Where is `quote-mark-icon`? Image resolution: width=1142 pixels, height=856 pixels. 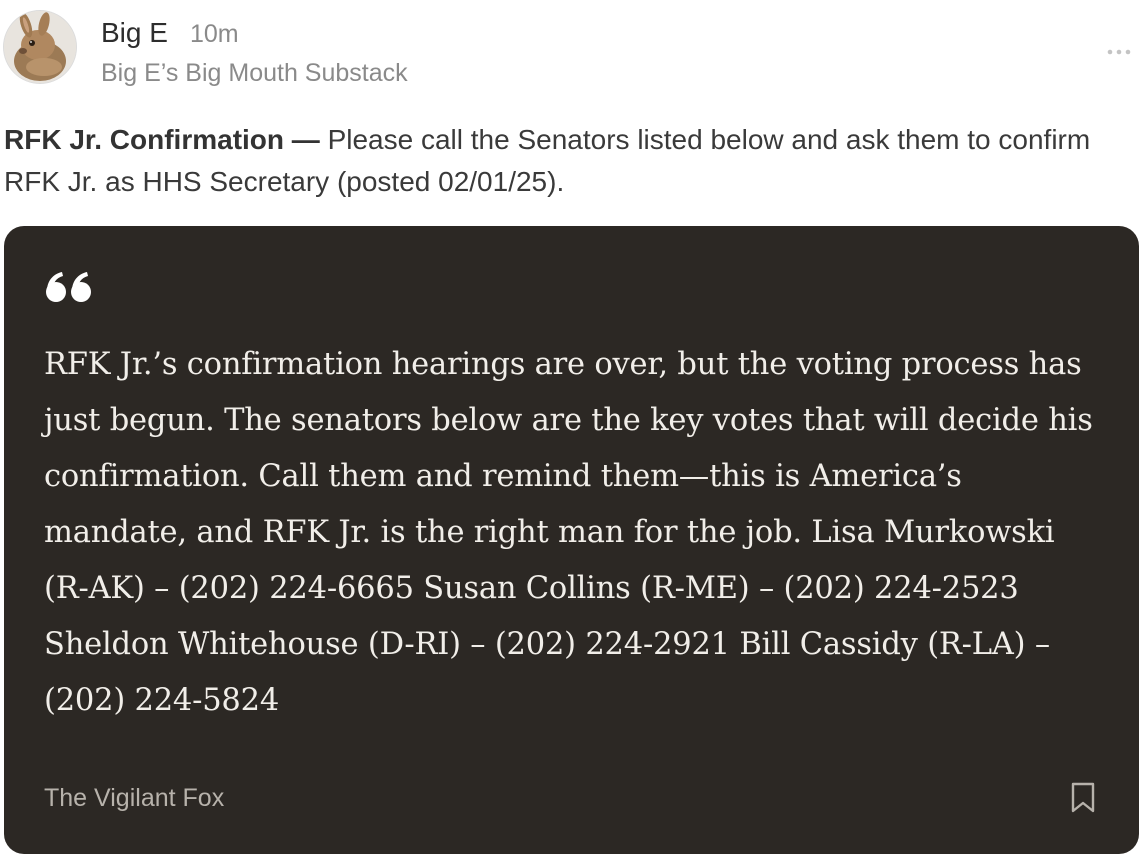
quote-mark-icon is located at coordinates (68, 287).